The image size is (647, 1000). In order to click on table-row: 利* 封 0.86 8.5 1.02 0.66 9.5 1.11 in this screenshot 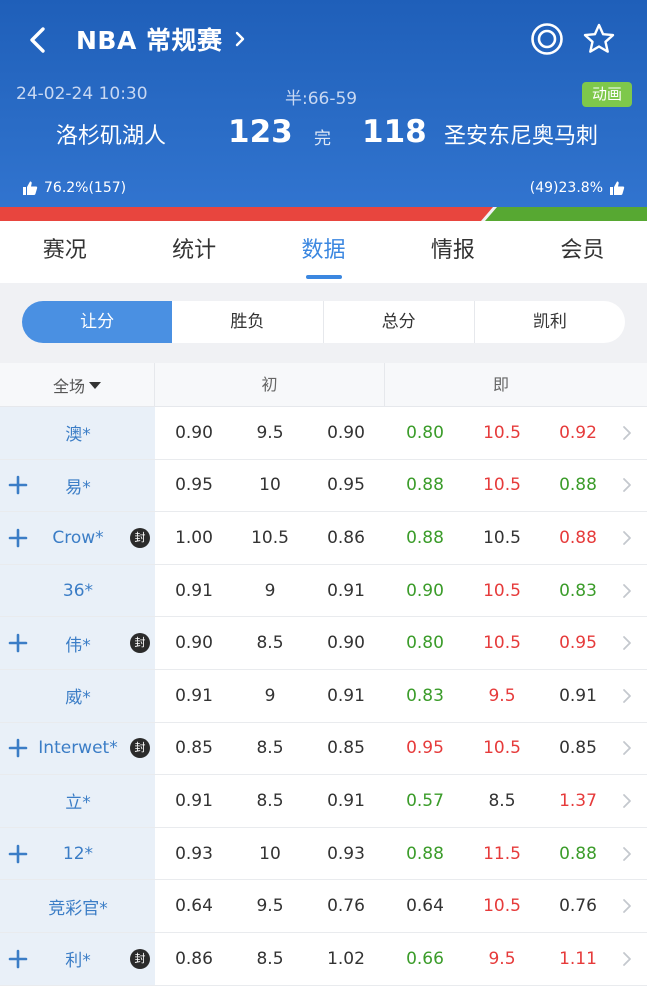, I will do `click(323, 959)`.